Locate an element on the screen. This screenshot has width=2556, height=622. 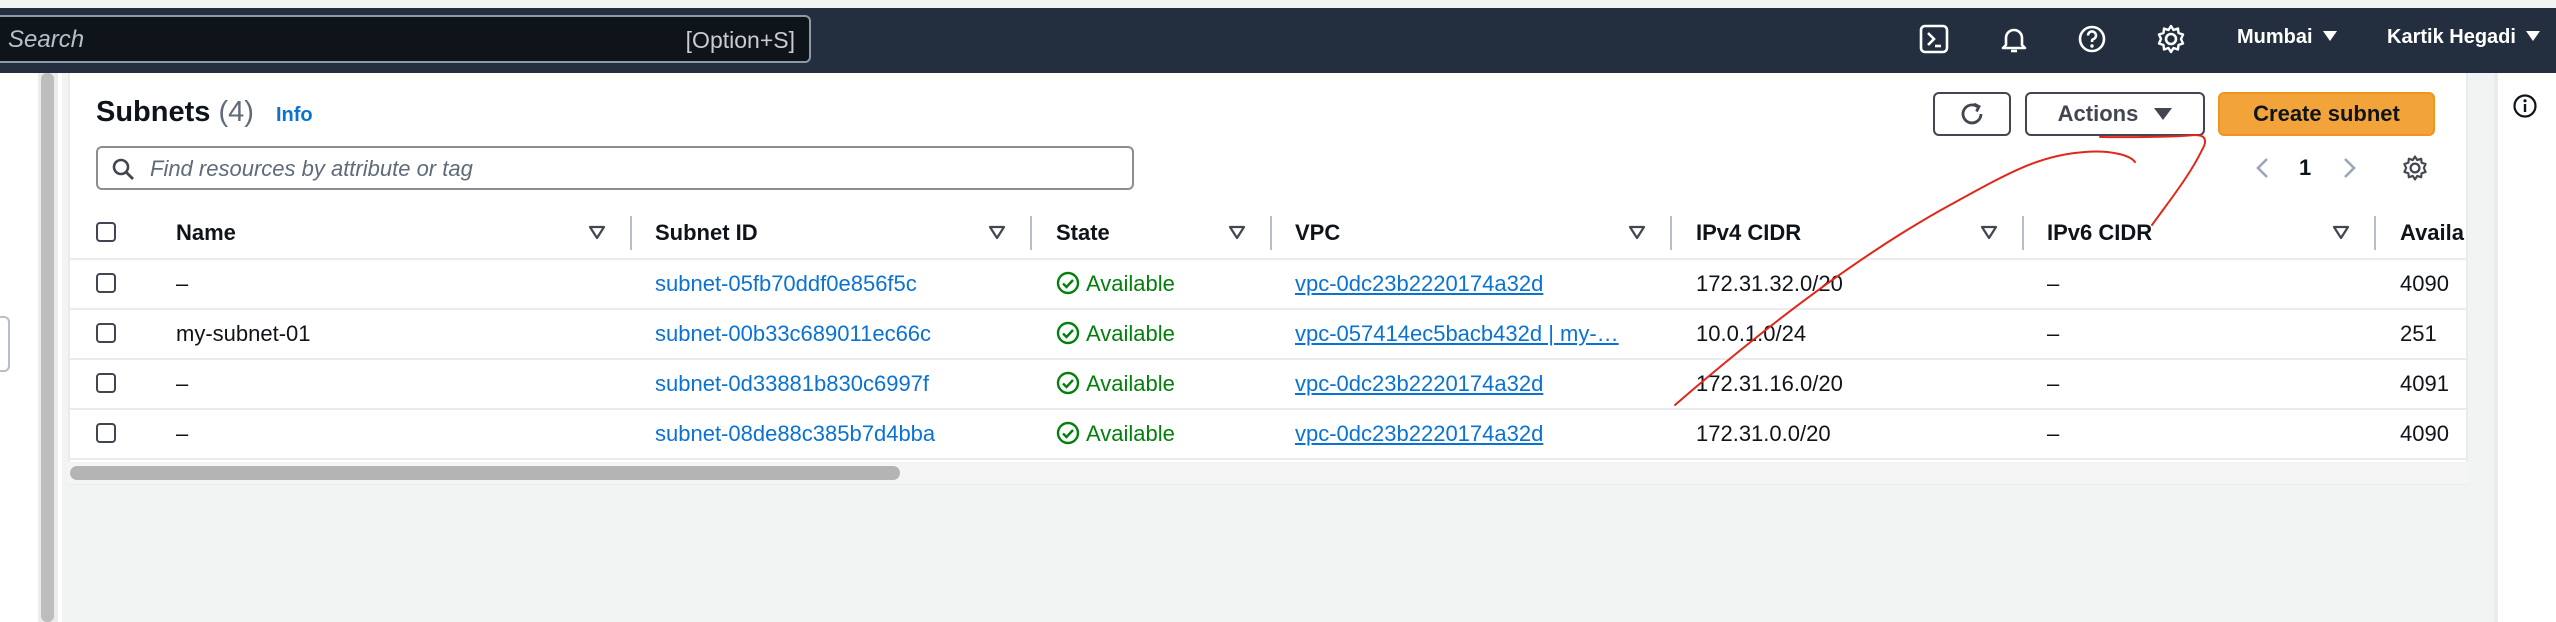
bell-icon is located at coordinates (2014, 39).